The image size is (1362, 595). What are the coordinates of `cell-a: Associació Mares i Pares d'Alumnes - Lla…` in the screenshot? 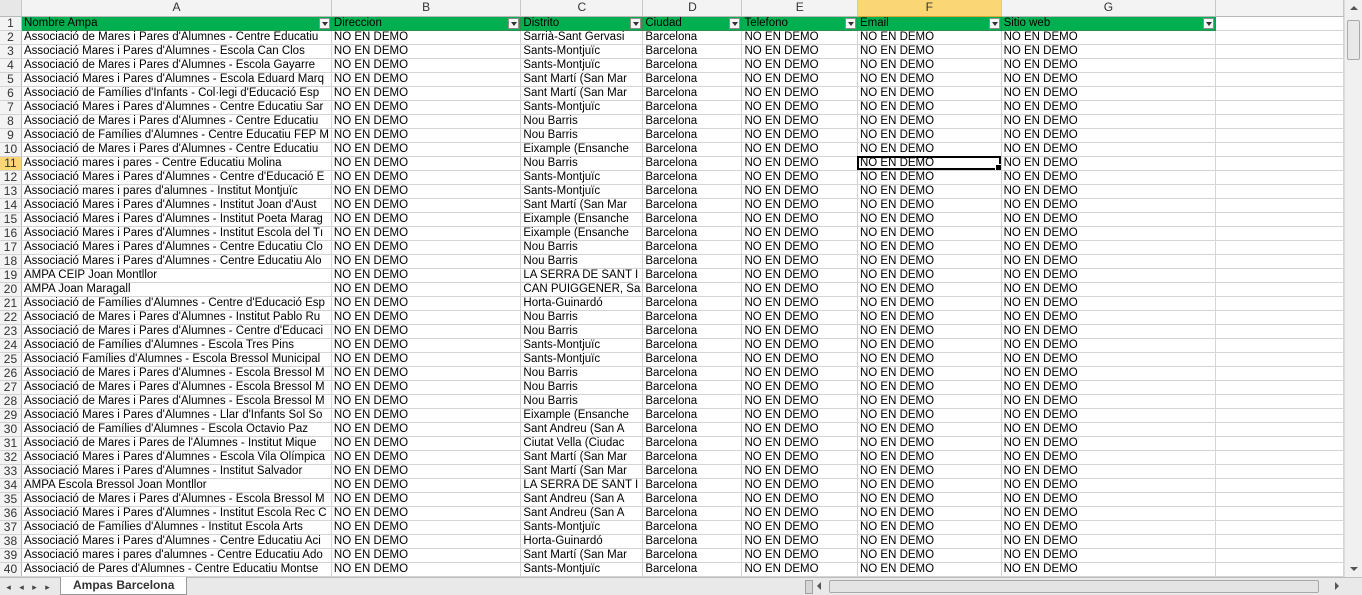 It's located at (176, 415).